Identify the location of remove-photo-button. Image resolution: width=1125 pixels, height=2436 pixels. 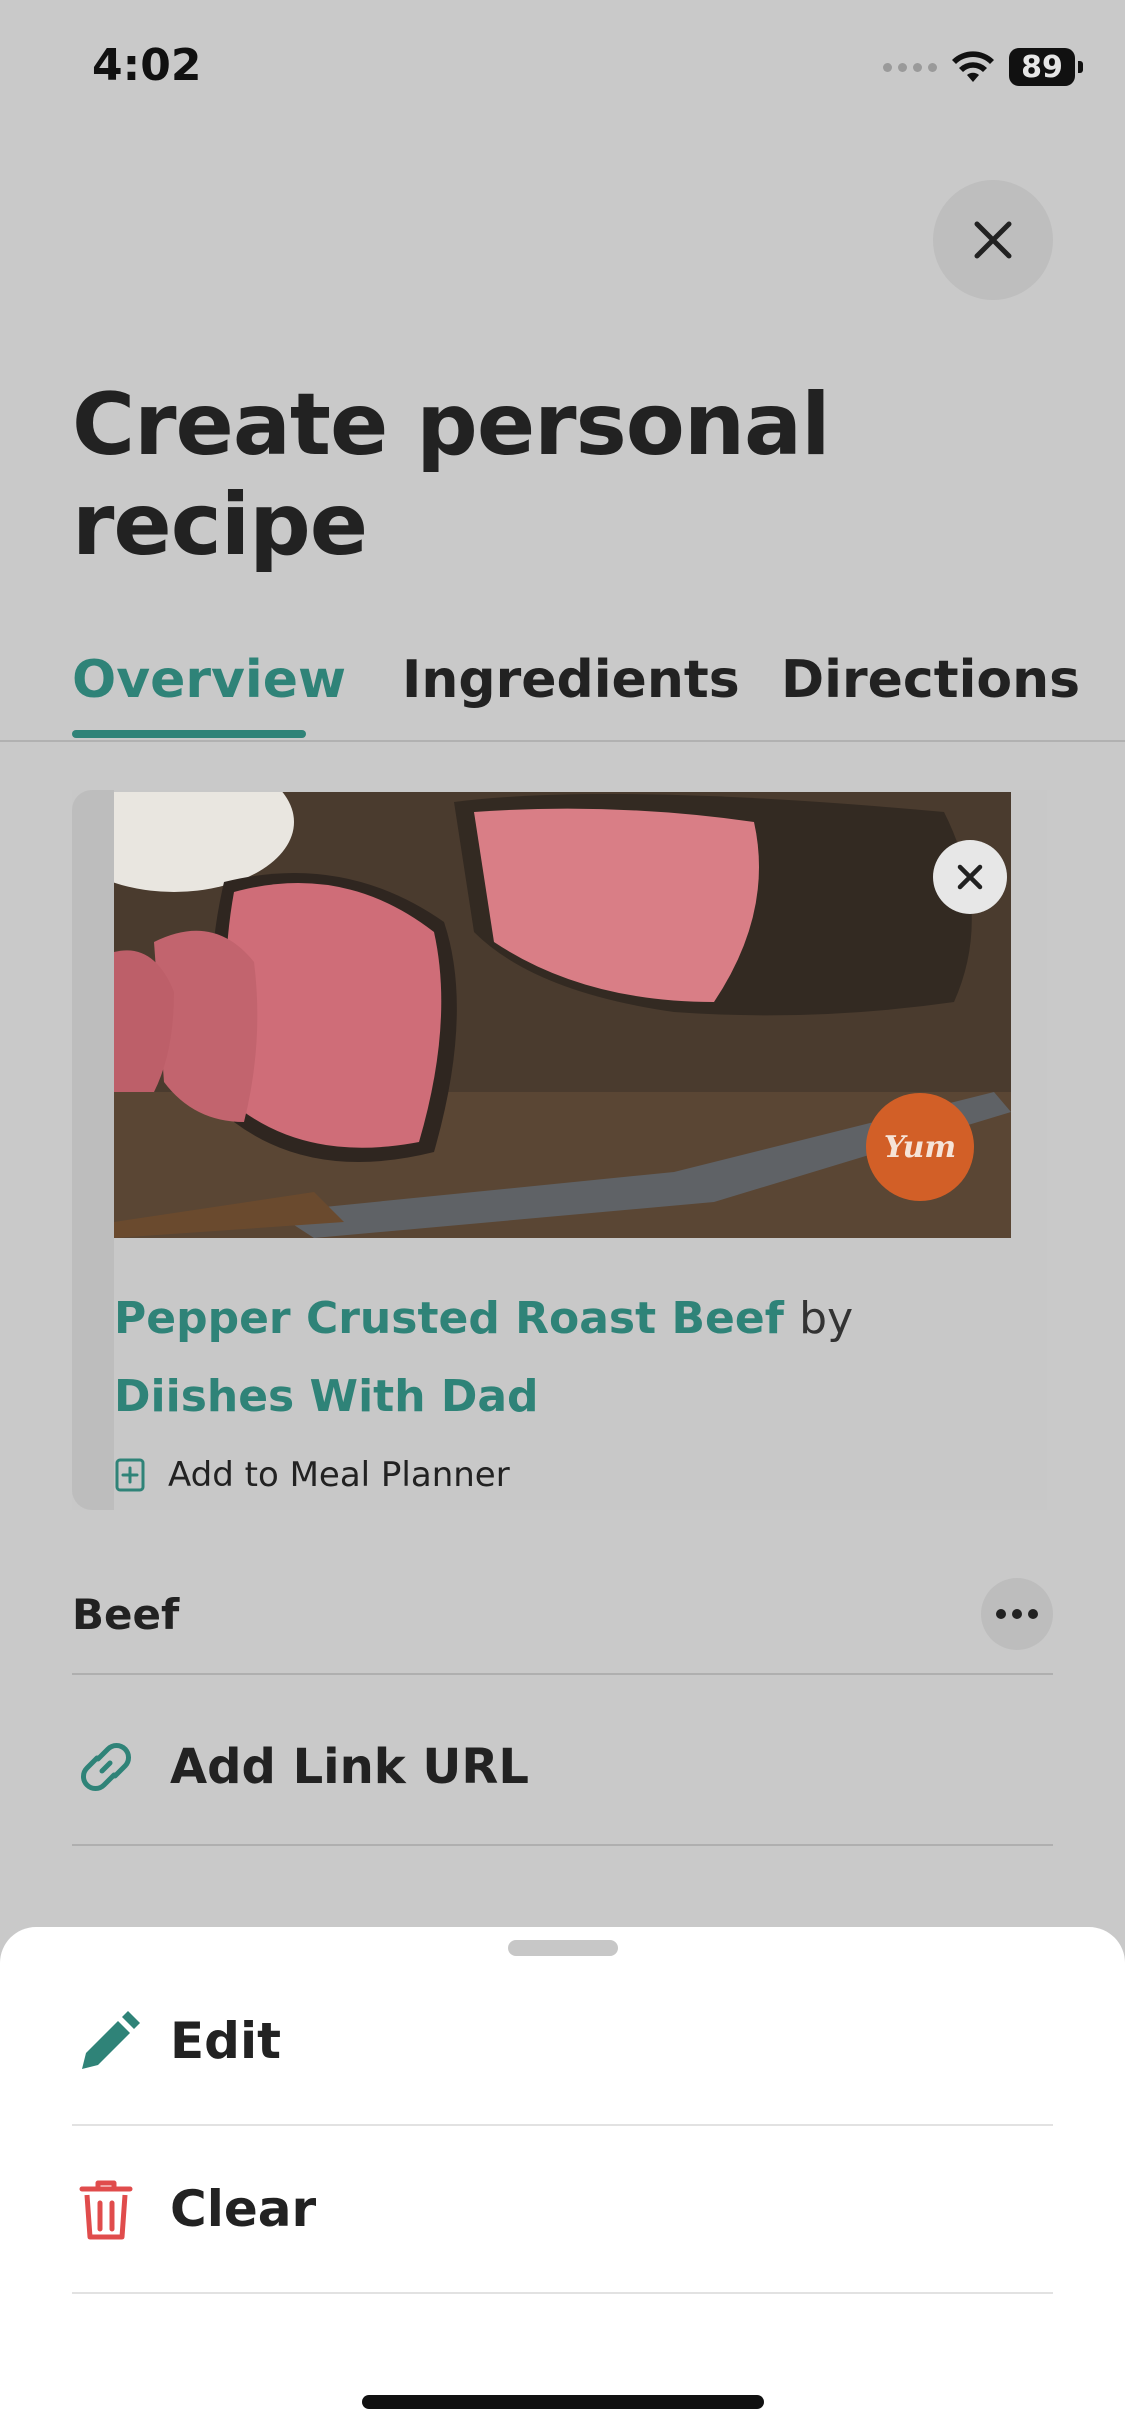
(970, 877).